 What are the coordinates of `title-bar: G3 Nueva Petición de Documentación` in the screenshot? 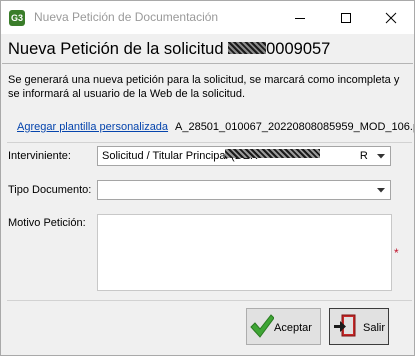 It's located at (207, 17).